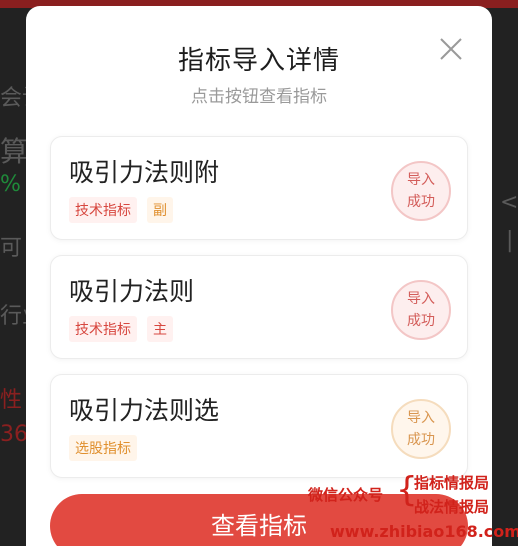 The height and width of the screenshot is (546, 518). I want to click on background-text: 36, so click(14, 434).